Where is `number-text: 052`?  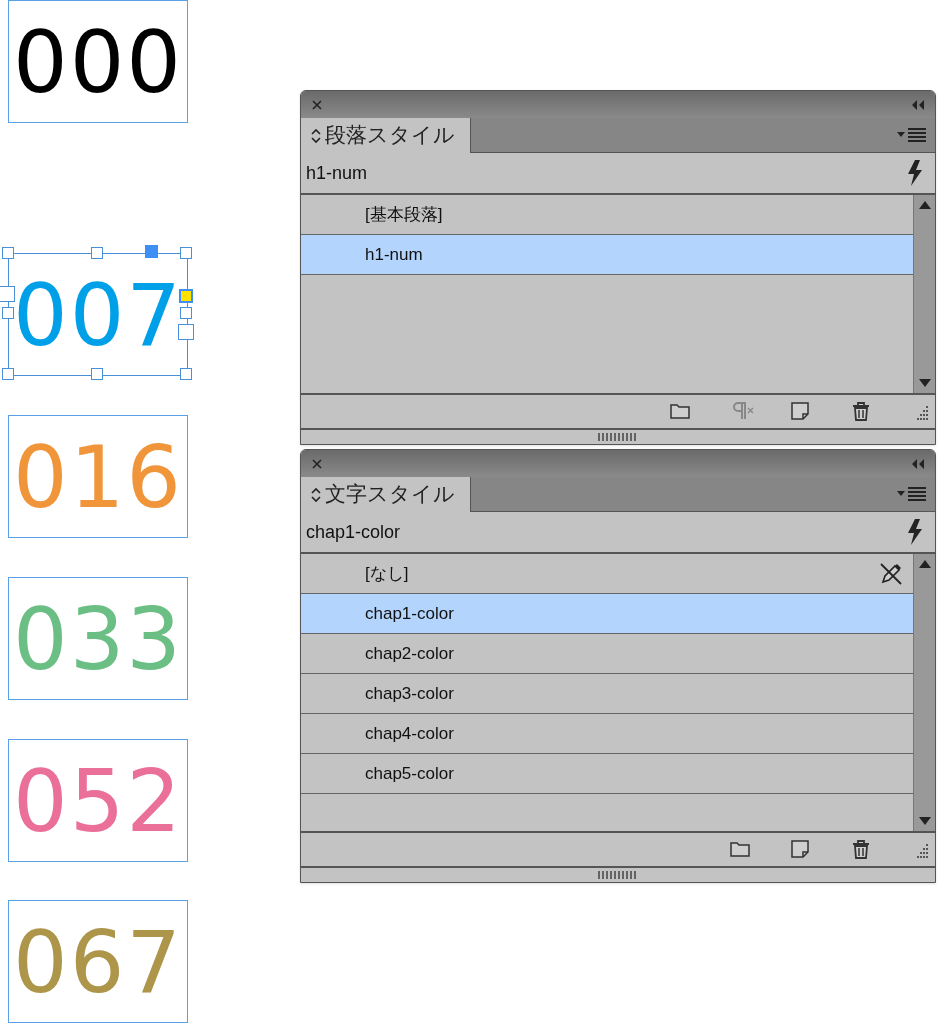
number-text: 052 is located at coordinates (98, 800).